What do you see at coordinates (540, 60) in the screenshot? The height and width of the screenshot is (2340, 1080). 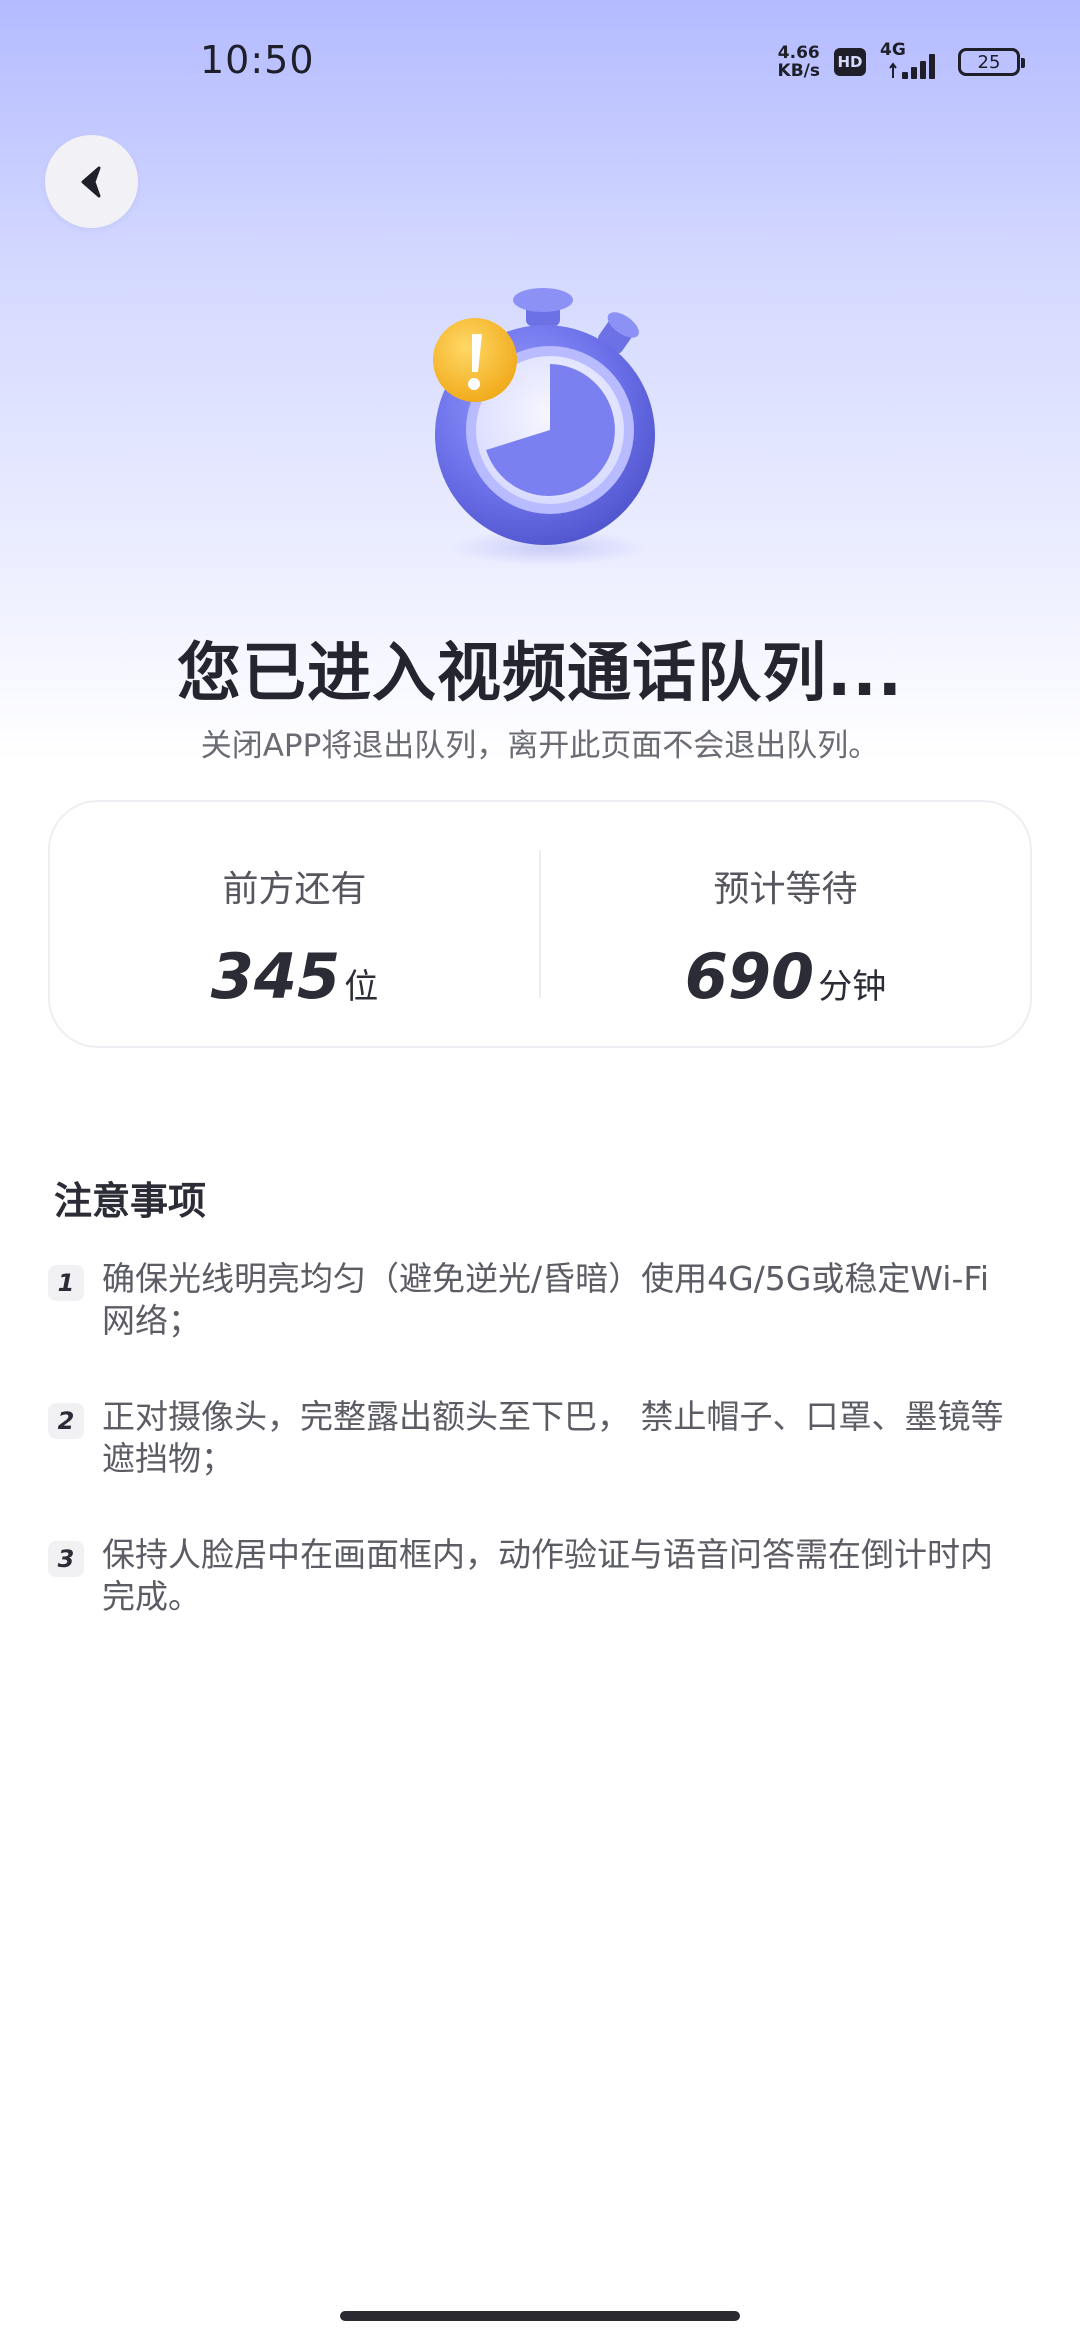 I see `status-bar: 10:50 4.66 KB/s HD 4G 25` at bounding box center [540, 60].